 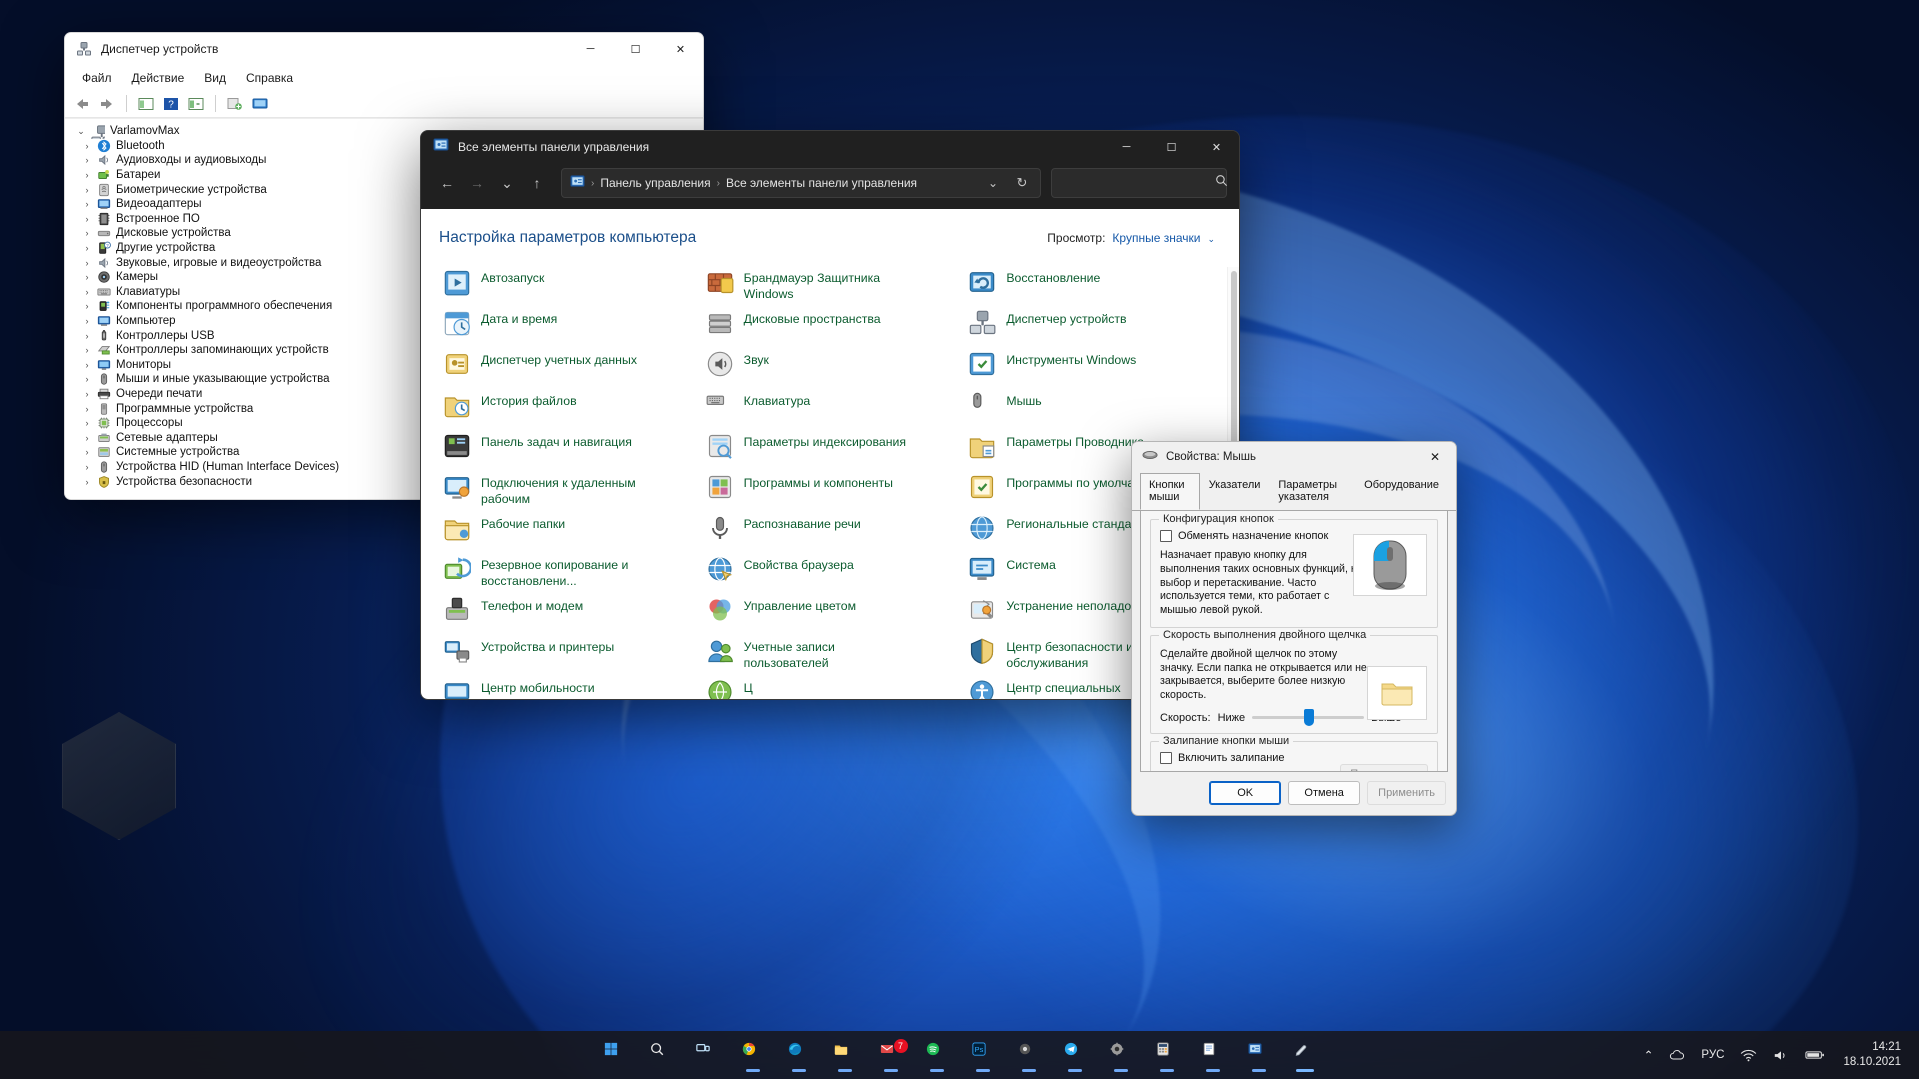 I want to click on system-tray: ⌃ РУС 14:21 18.10.2021, so click(x=1780, y=1055).